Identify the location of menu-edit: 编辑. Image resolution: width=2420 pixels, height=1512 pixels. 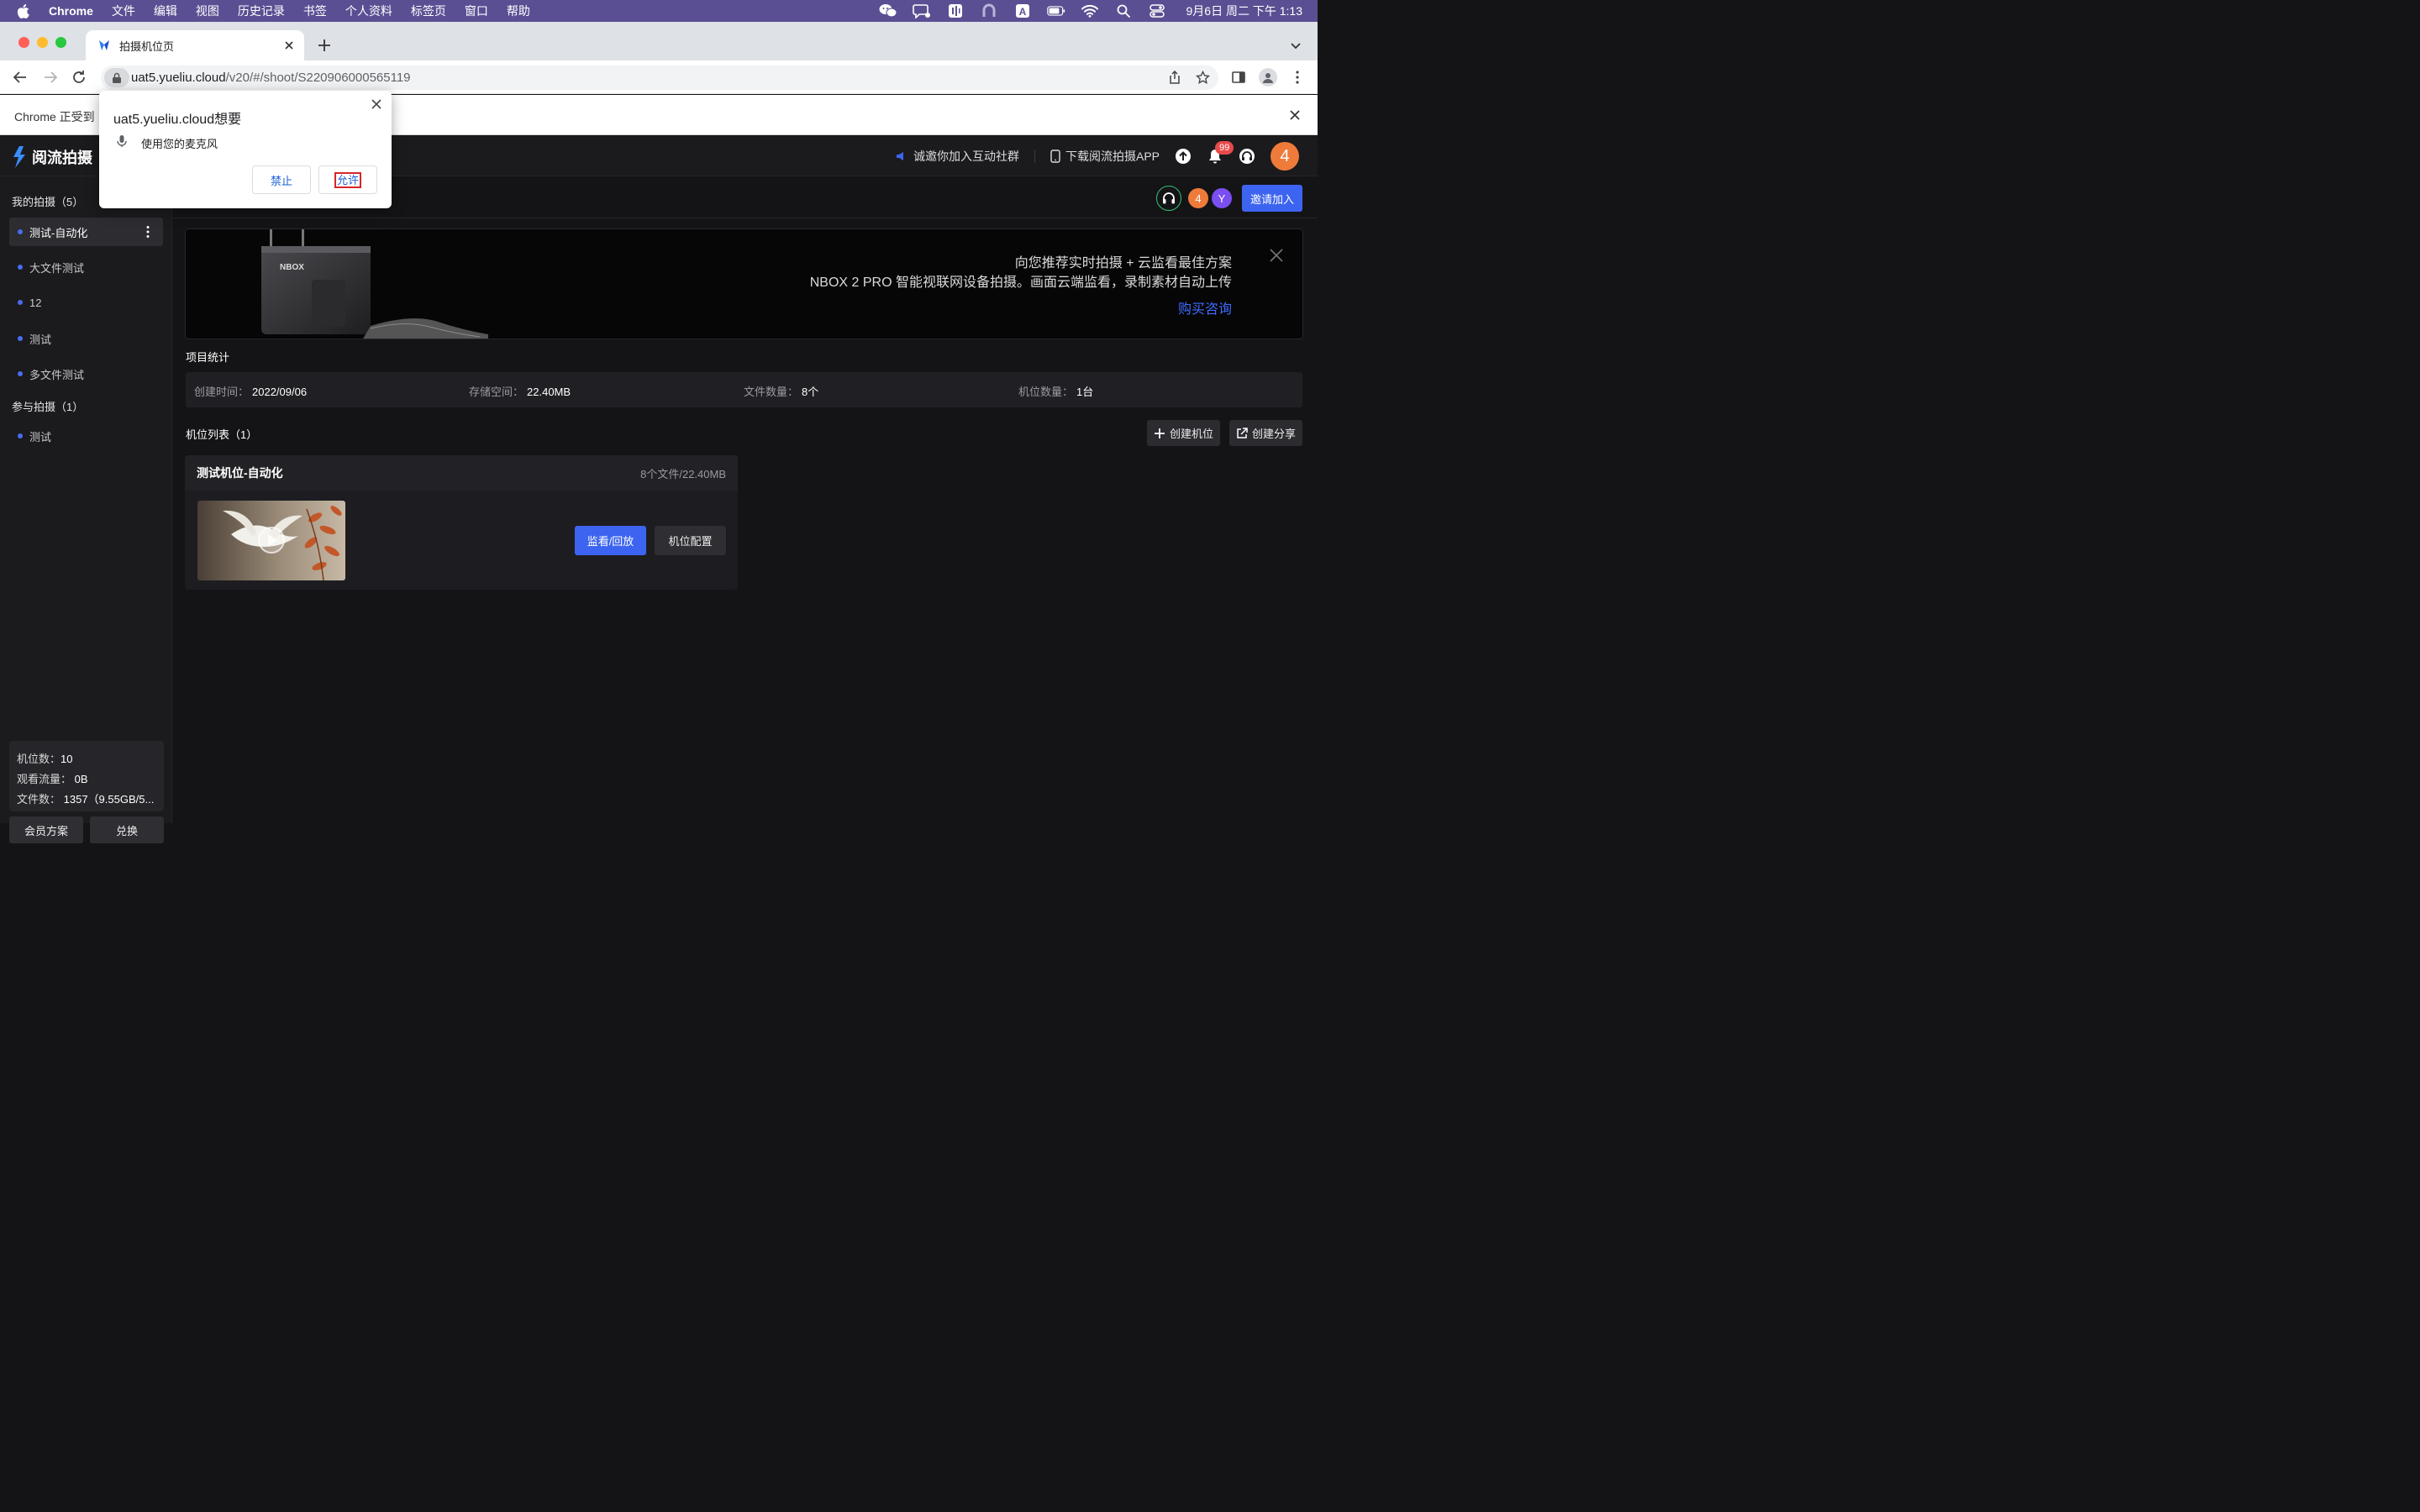
(165, 11).